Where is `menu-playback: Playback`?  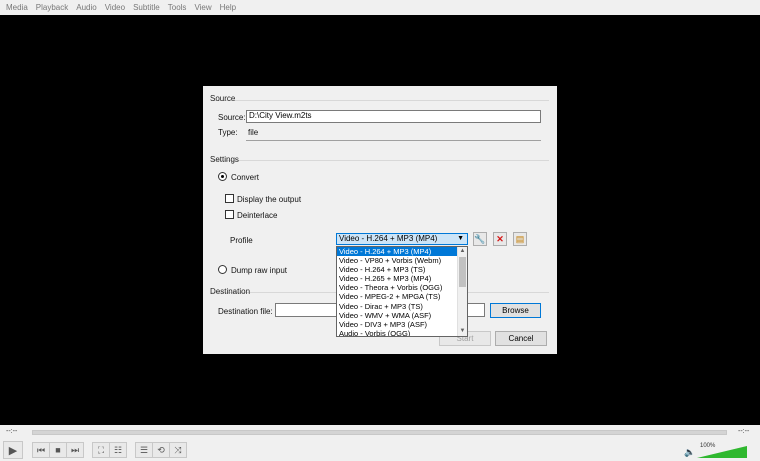 menu-playback: Playback is located at coordinates (52, 7).